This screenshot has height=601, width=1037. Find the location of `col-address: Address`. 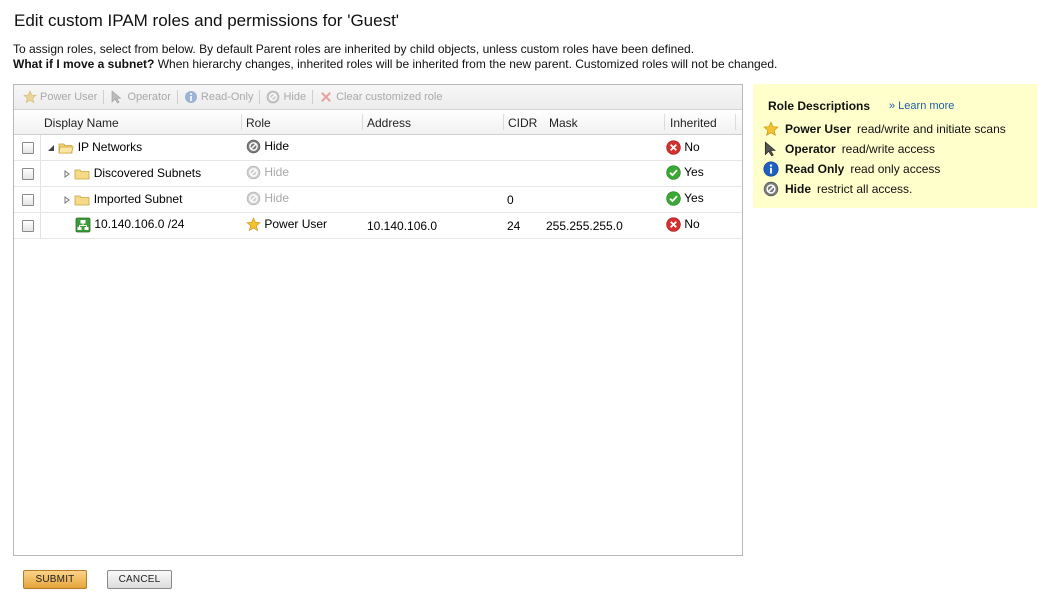

col-address: Address is located at coordinates (389, 123).